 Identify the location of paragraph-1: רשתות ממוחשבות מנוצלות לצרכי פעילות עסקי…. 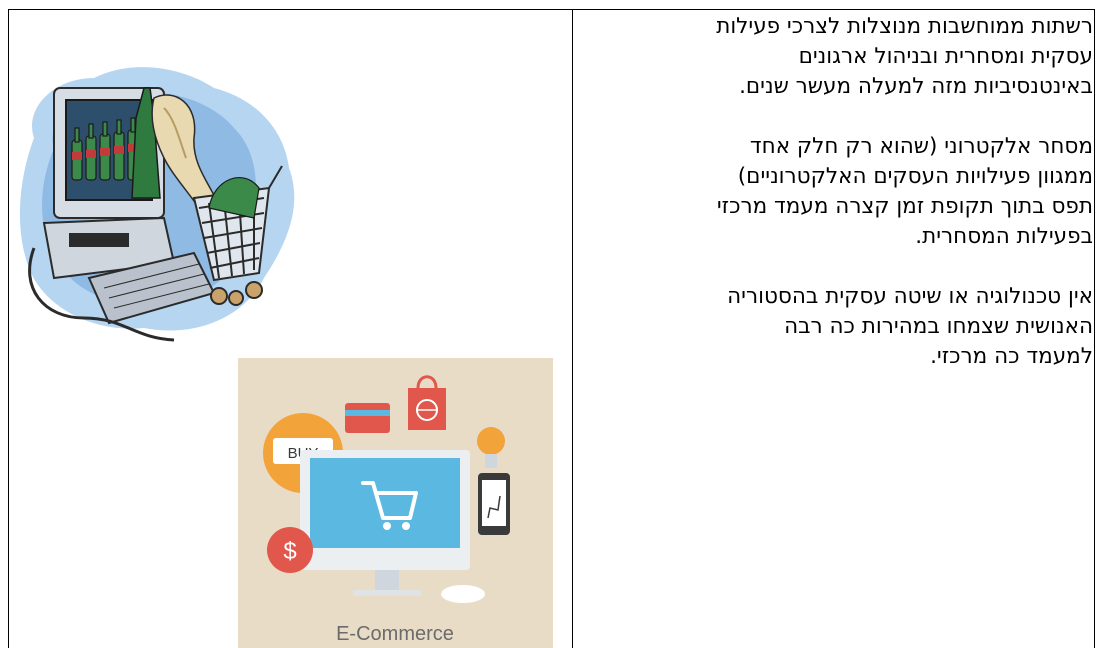
(835, 57).